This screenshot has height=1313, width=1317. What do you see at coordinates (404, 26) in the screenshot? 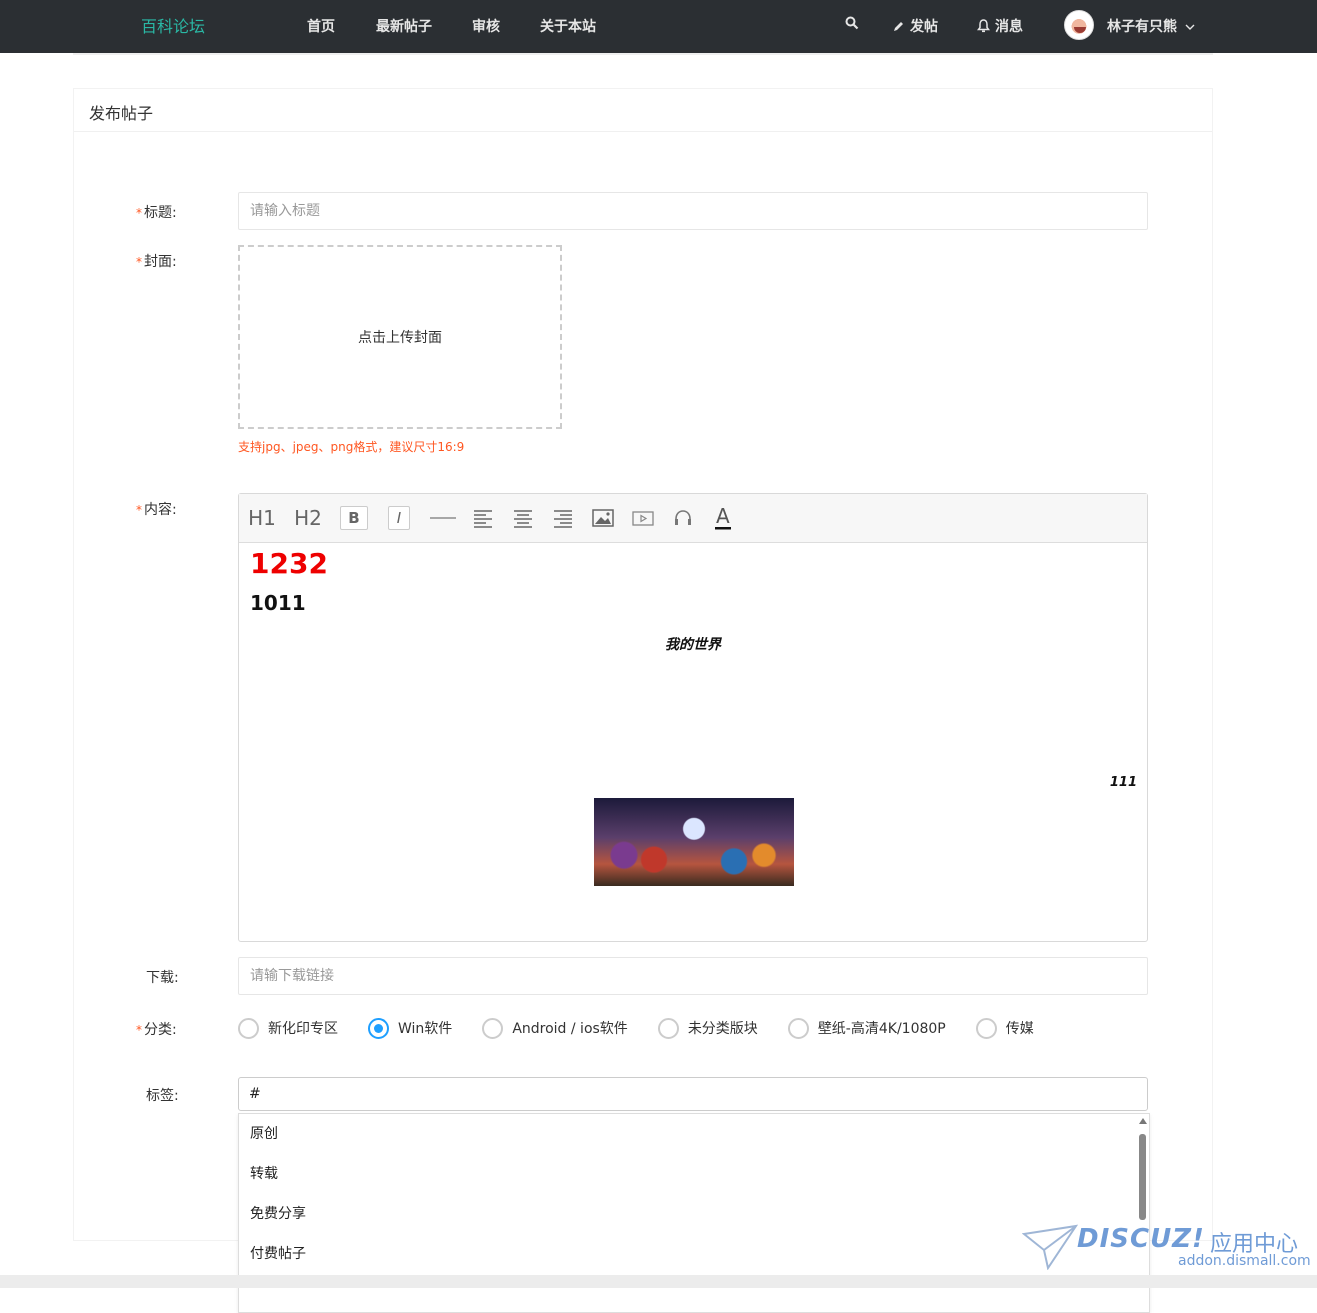
I see `nav-latest-posts: 最新帖子` at bounding box center [404, 26].